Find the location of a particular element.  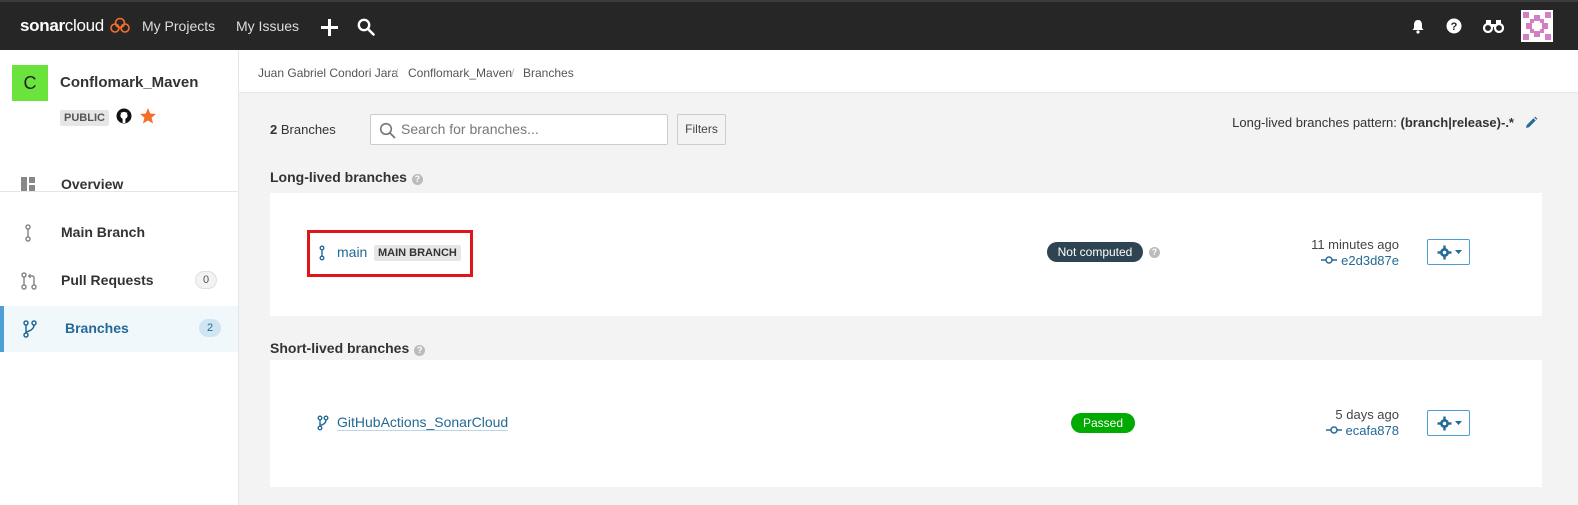

sidebar-item-label: Main Branch is located at coordinates (103, 232).